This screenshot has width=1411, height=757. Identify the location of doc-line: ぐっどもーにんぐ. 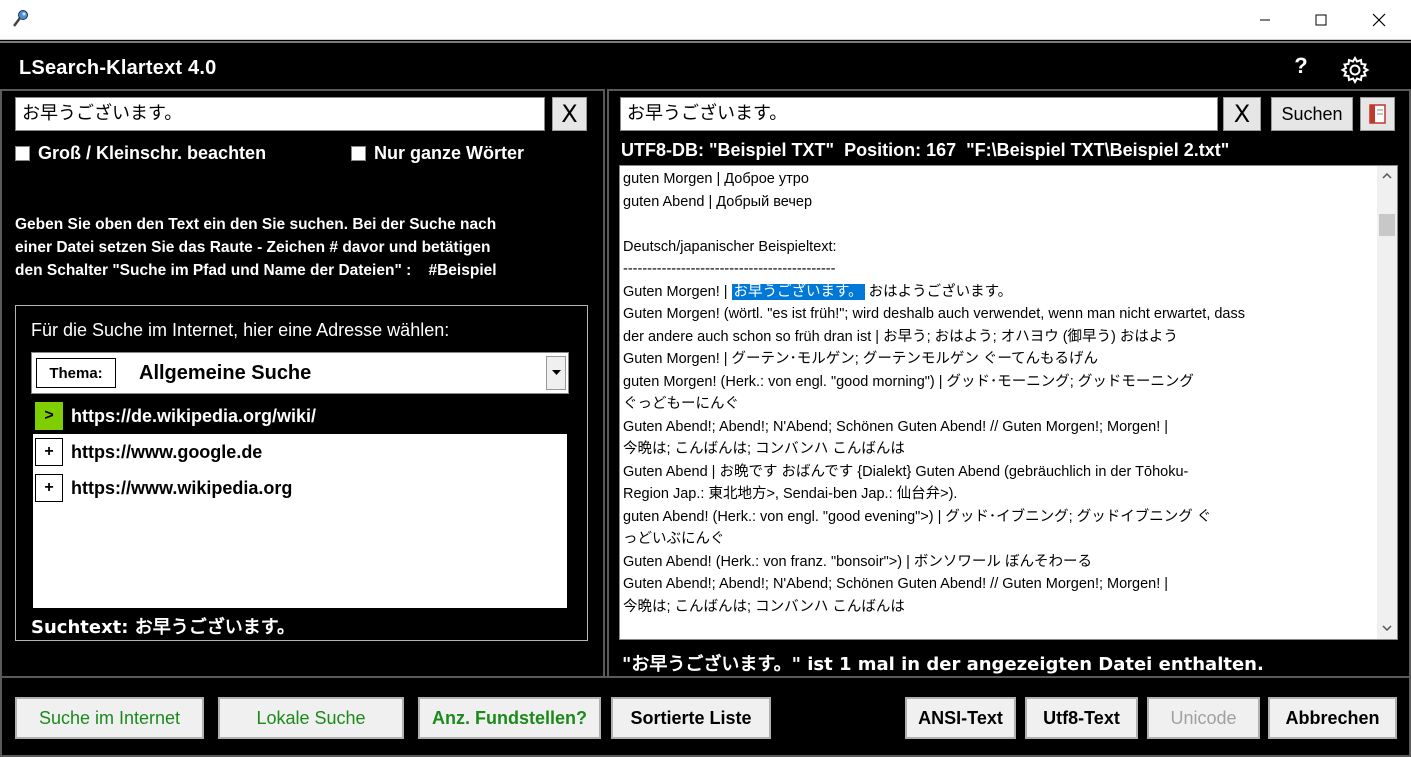
(681, 404).